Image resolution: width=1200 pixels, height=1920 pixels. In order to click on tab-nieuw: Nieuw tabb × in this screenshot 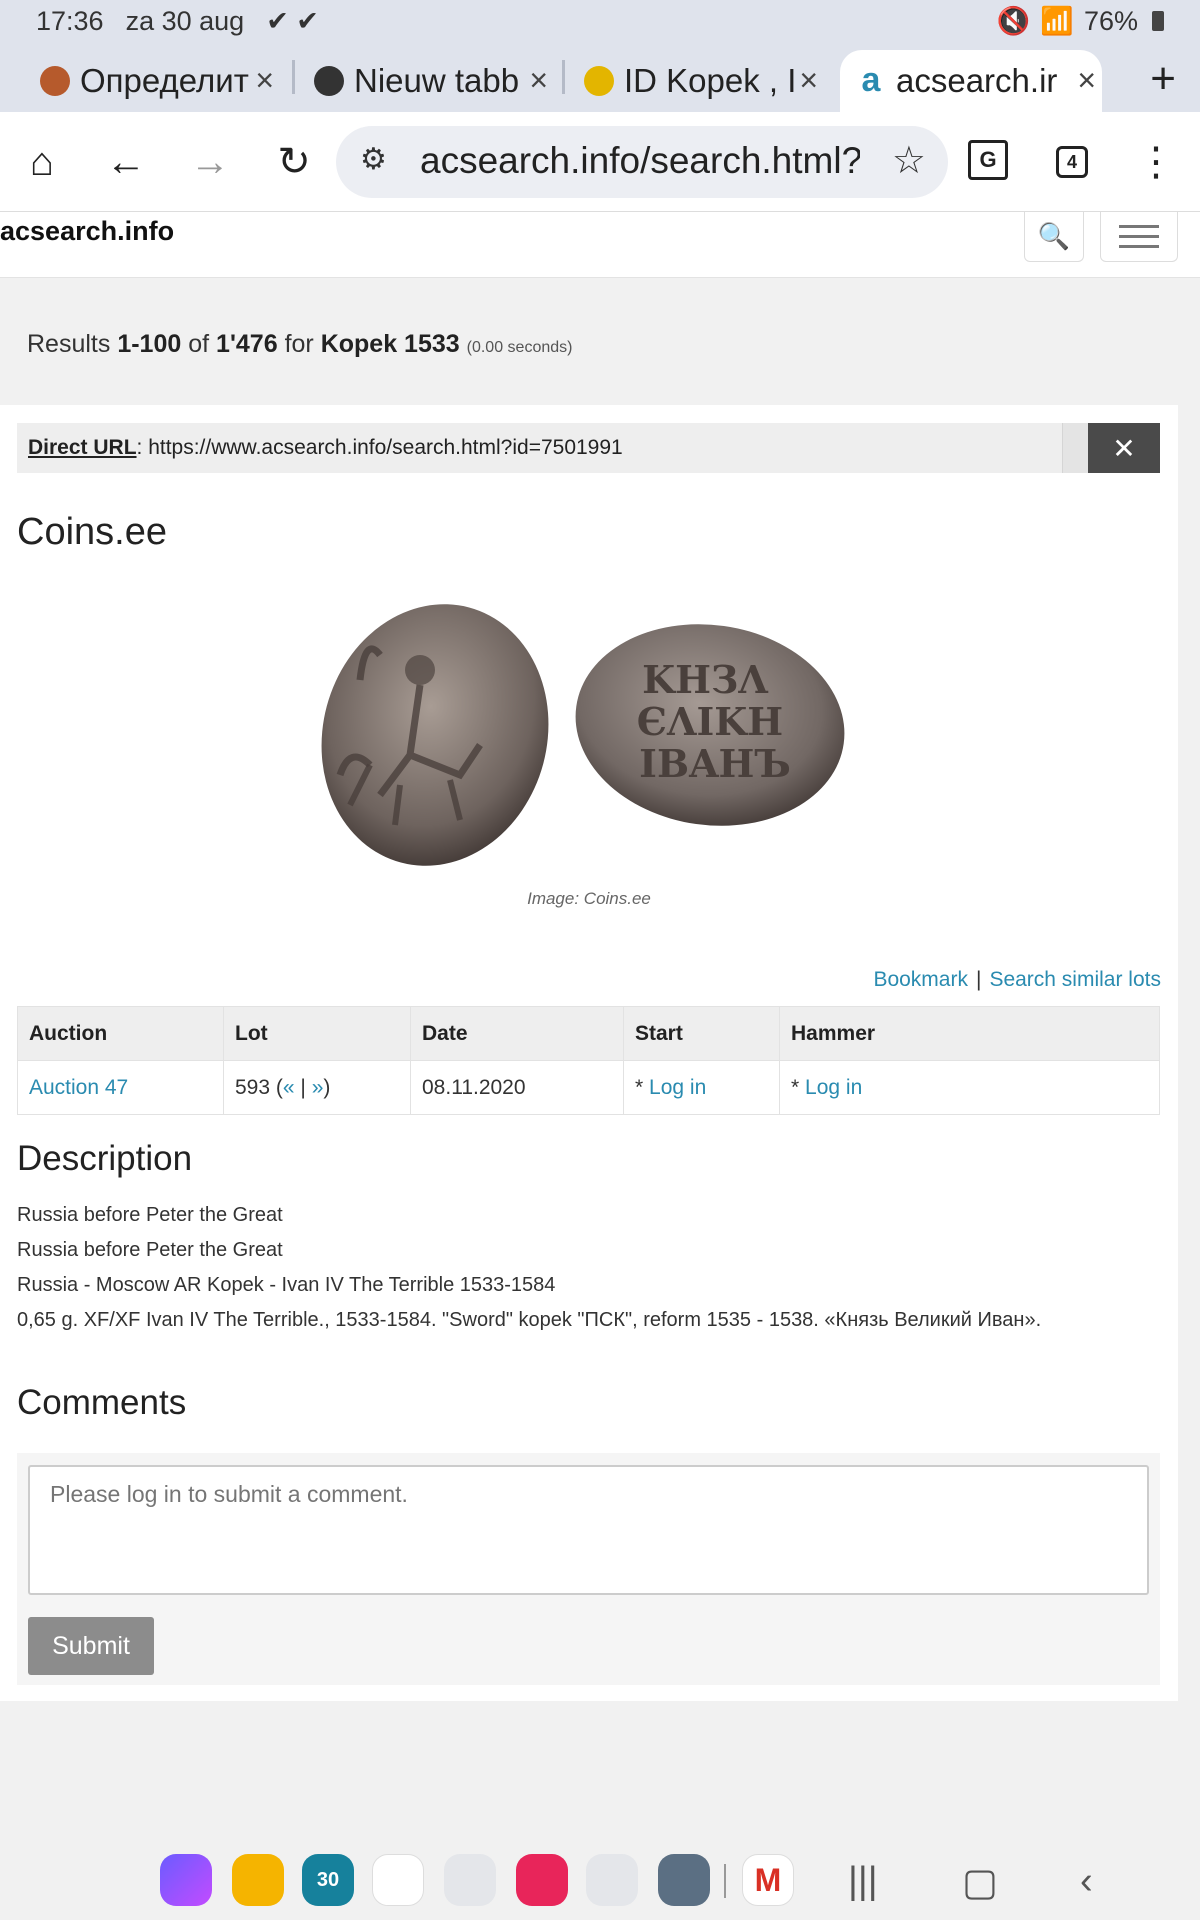, I will do `click(434, 81)`.